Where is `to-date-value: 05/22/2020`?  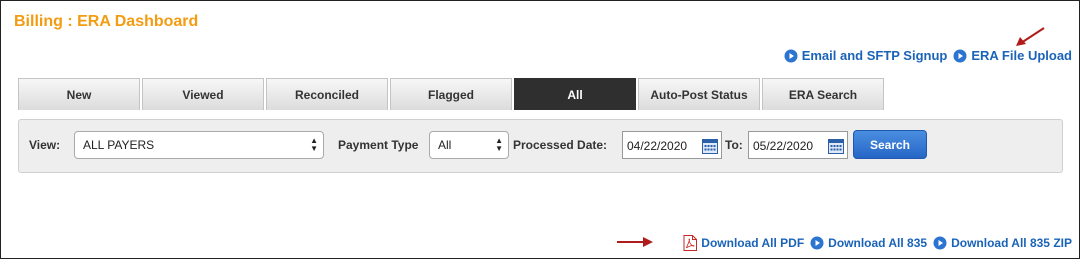 to-date-value: 05/22/2020 is located at coordinates (783, 146).